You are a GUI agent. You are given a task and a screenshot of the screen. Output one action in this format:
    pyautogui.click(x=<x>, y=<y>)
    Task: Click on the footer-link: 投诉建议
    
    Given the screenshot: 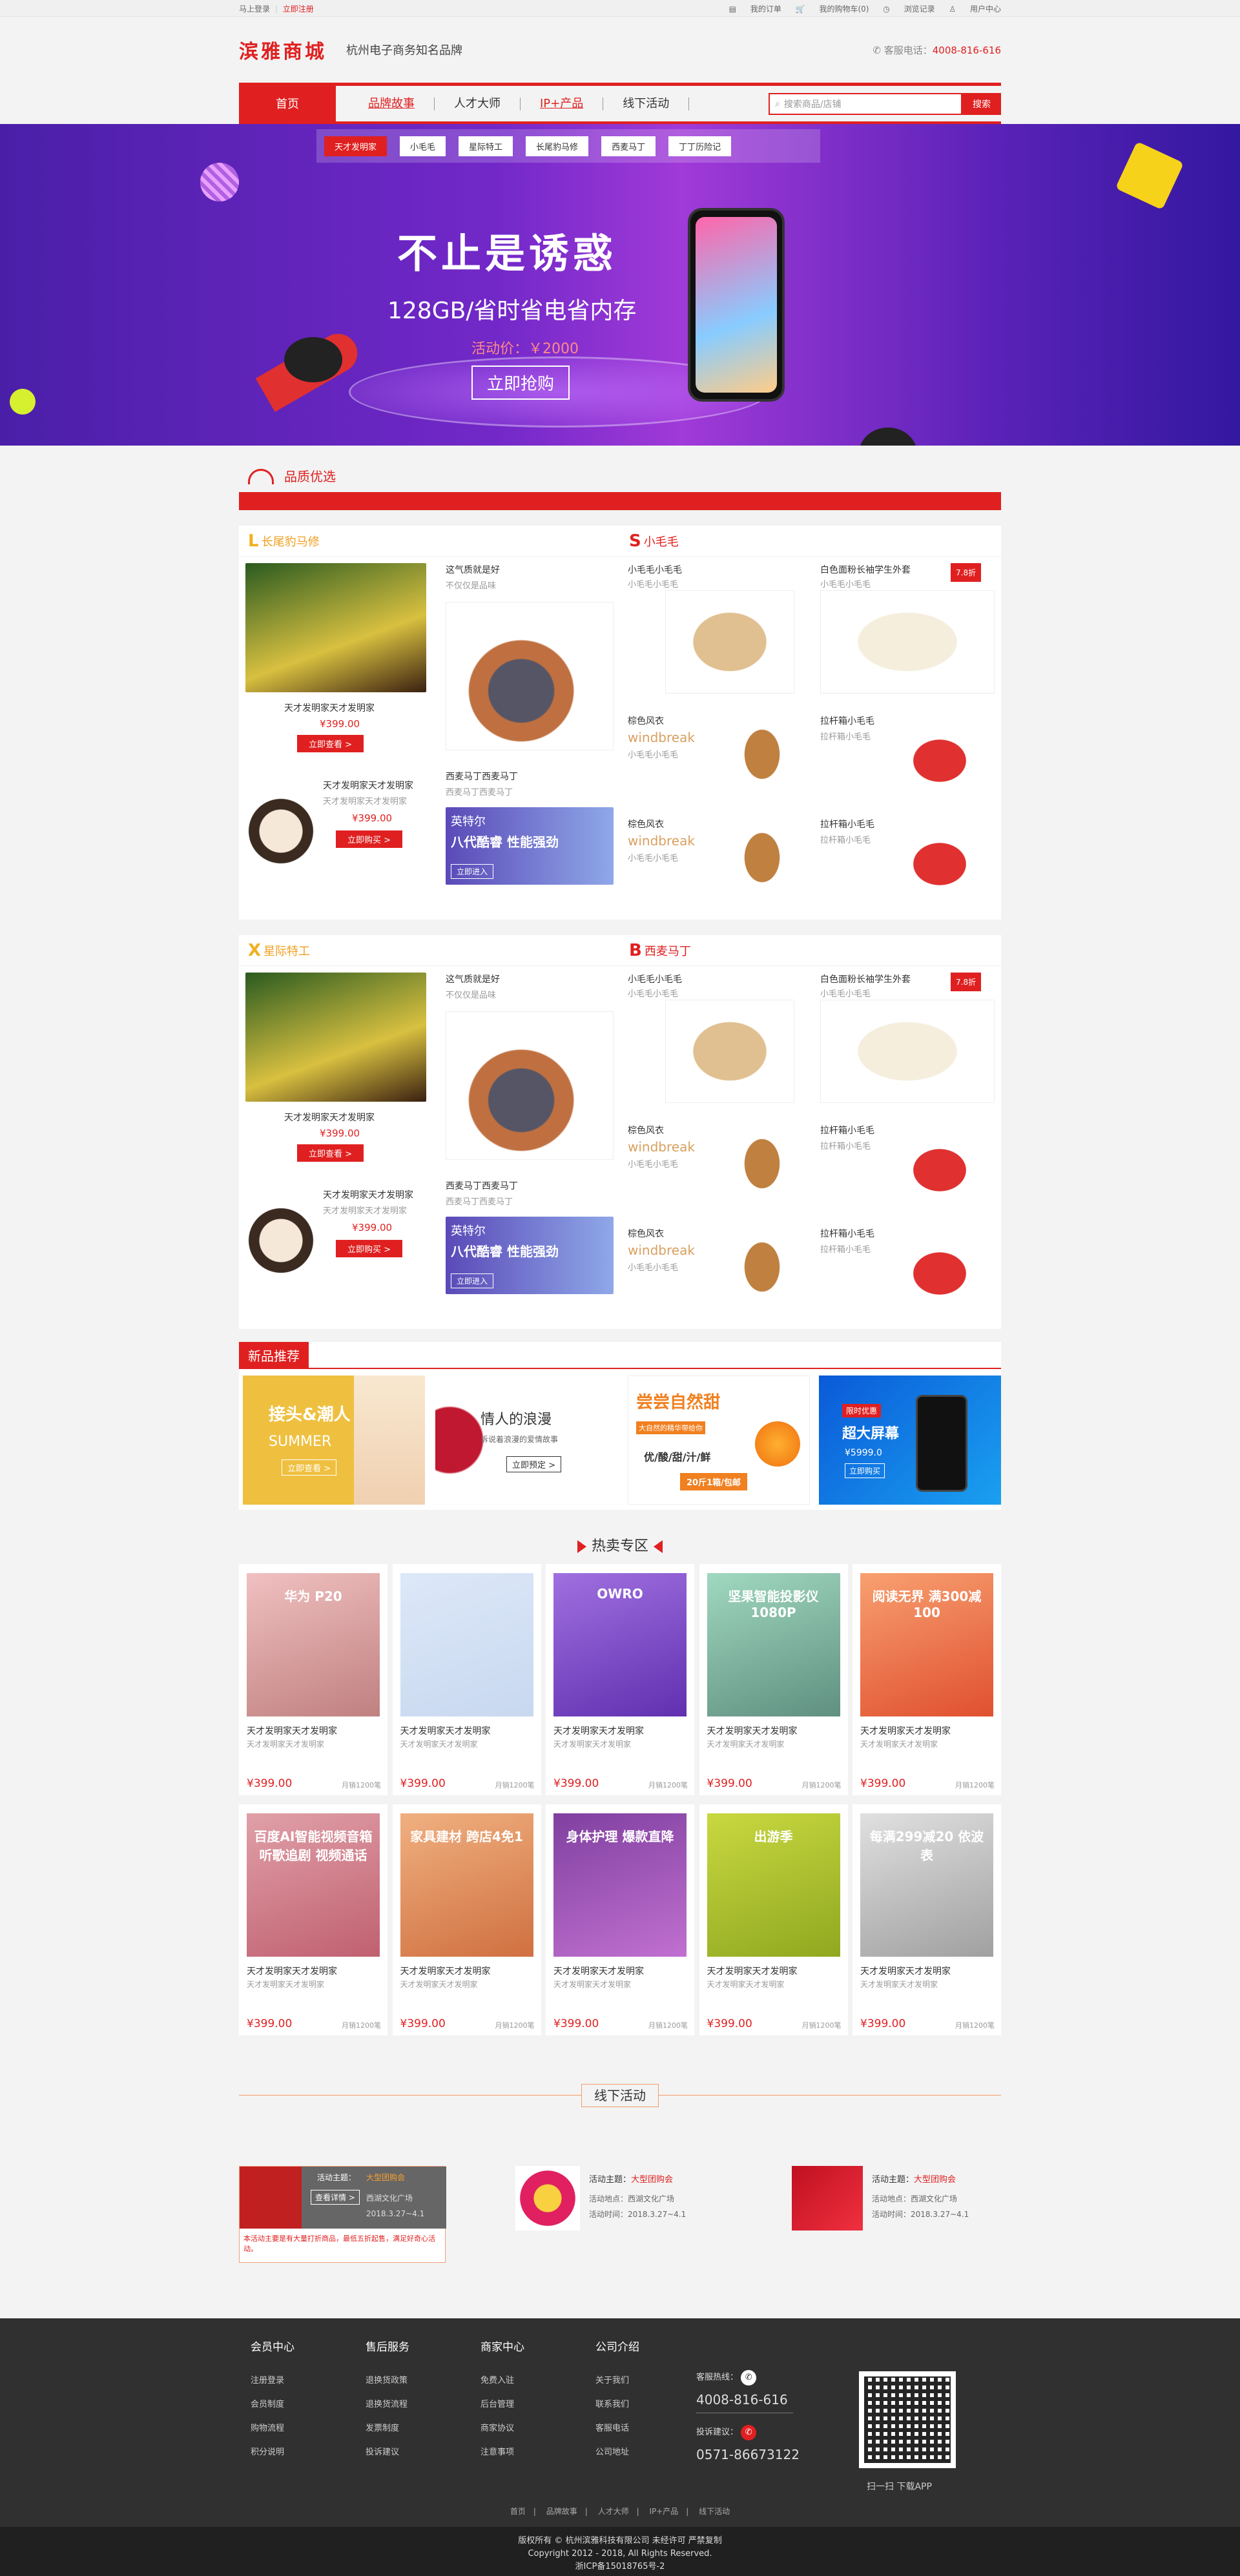 What is the action you would take?
    pyautogui.click(x=387, y=2451)
    